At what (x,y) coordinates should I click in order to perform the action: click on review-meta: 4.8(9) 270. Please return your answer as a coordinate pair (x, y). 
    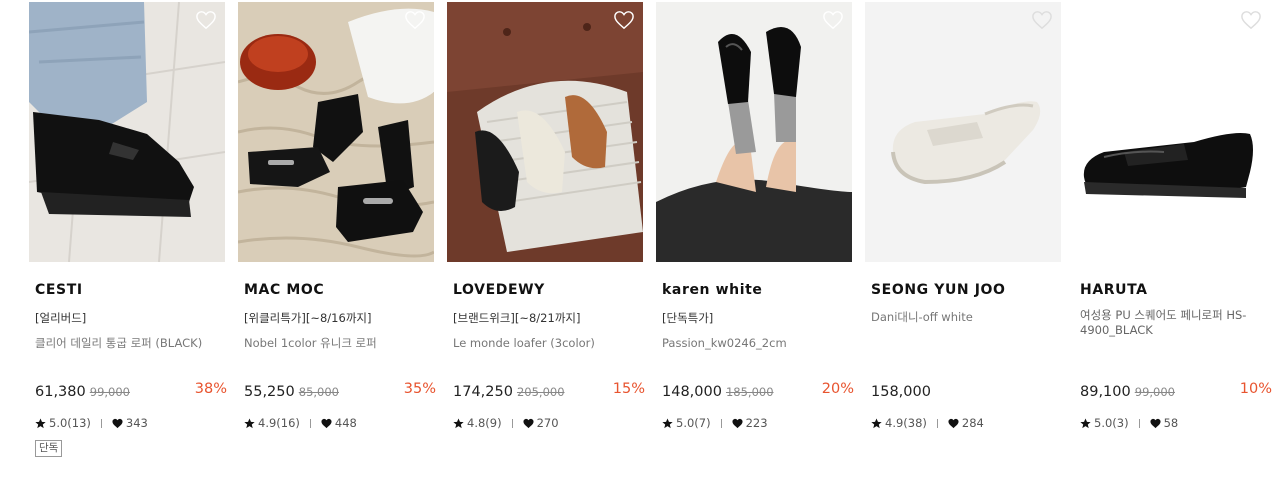
    Looking at the image, I should click on (506, 423).